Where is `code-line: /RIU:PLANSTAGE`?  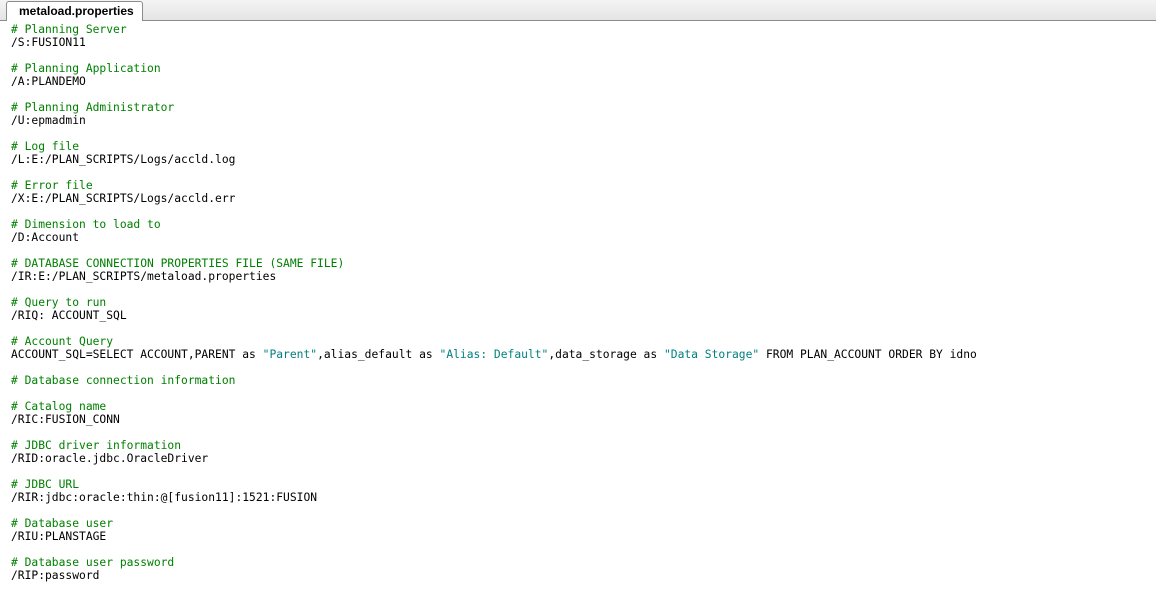
code-line: /RIU:PLANSTAGE is located at coordinates (59, 536).